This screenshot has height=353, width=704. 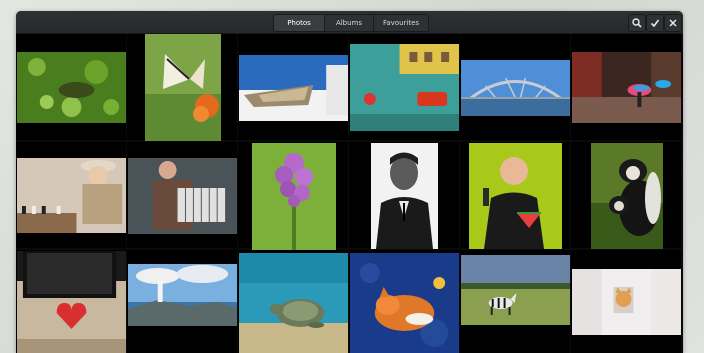 What do you see at coordinates (401, 23) in the screenshot?
I see `tab-favourites: Favourites` at bounding box center [401, 23].